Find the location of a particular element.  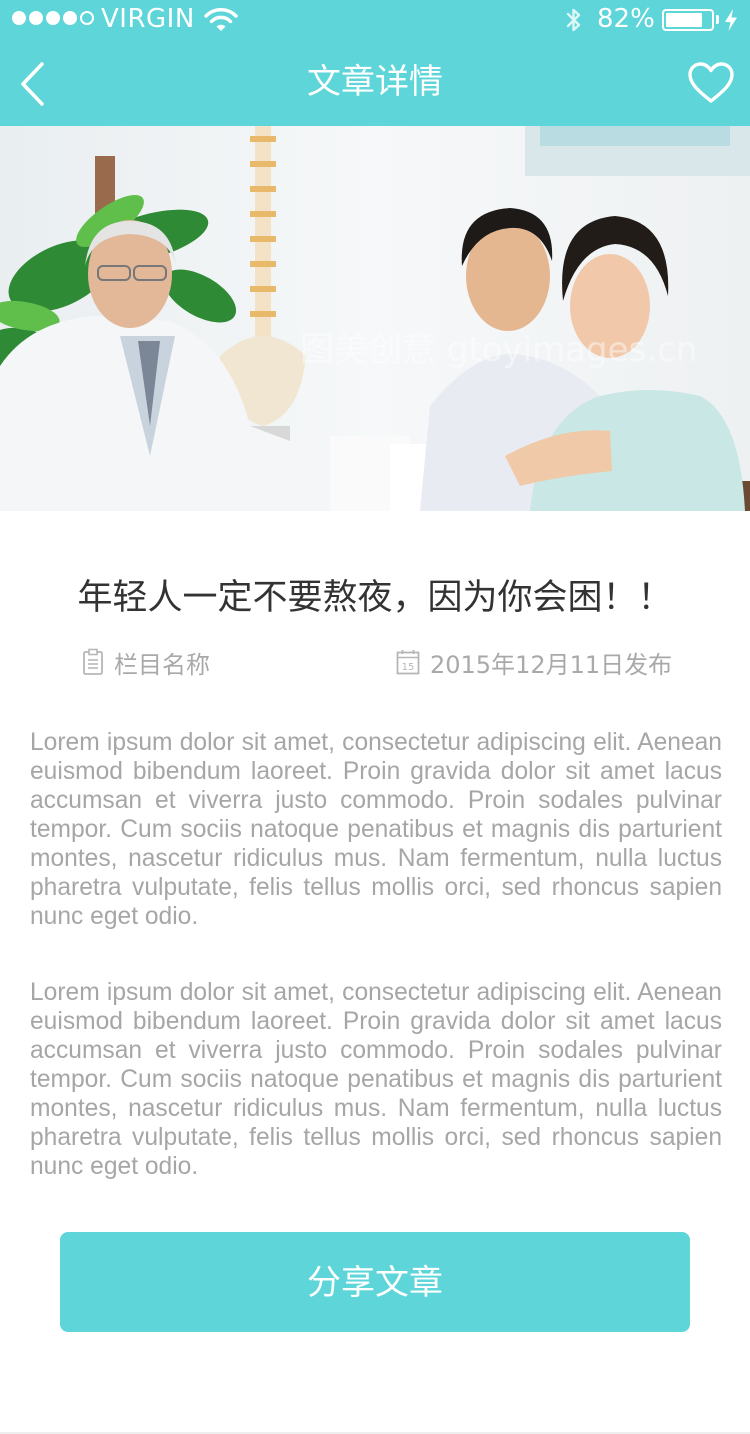

article-title: 年轻人一定不要熬夜，因为你会困！！ is located at coordinates (375, 598).